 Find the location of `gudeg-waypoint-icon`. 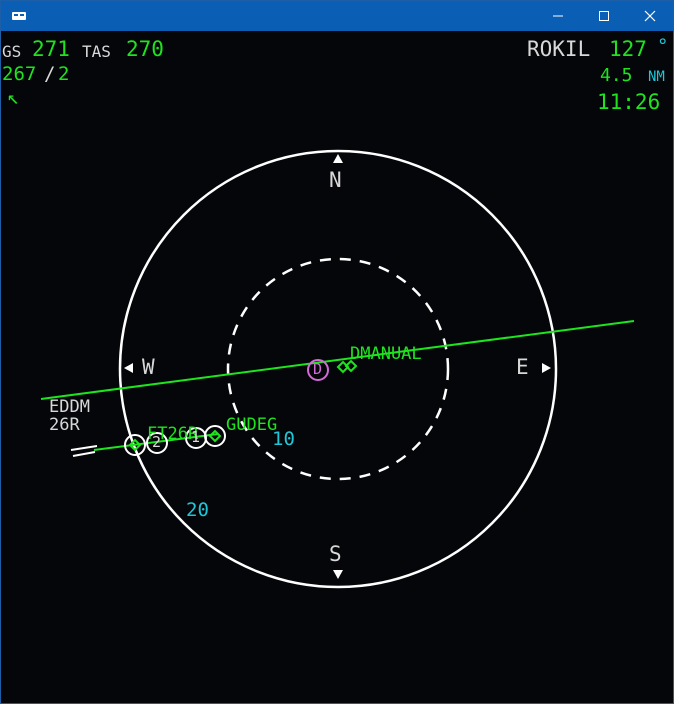

gudeg-waypoint-icon is located at coordinates (215, 436).